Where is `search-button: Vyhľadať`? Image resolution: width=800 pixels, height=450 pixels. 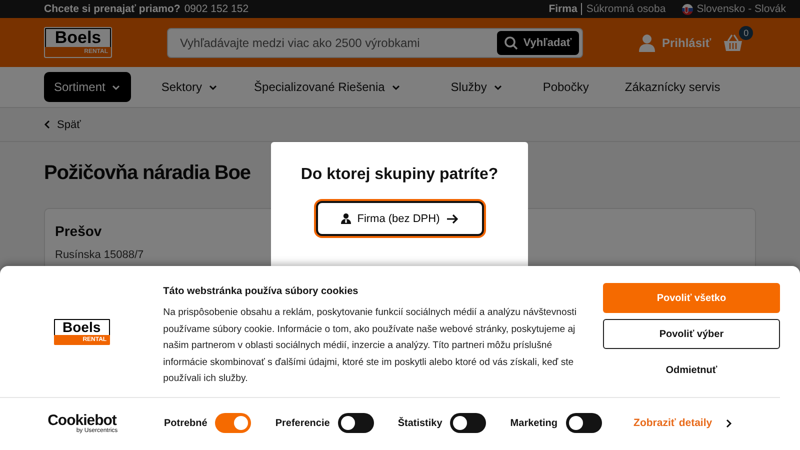 search-button: Vyhľadať is located at coordinates (538, 42).